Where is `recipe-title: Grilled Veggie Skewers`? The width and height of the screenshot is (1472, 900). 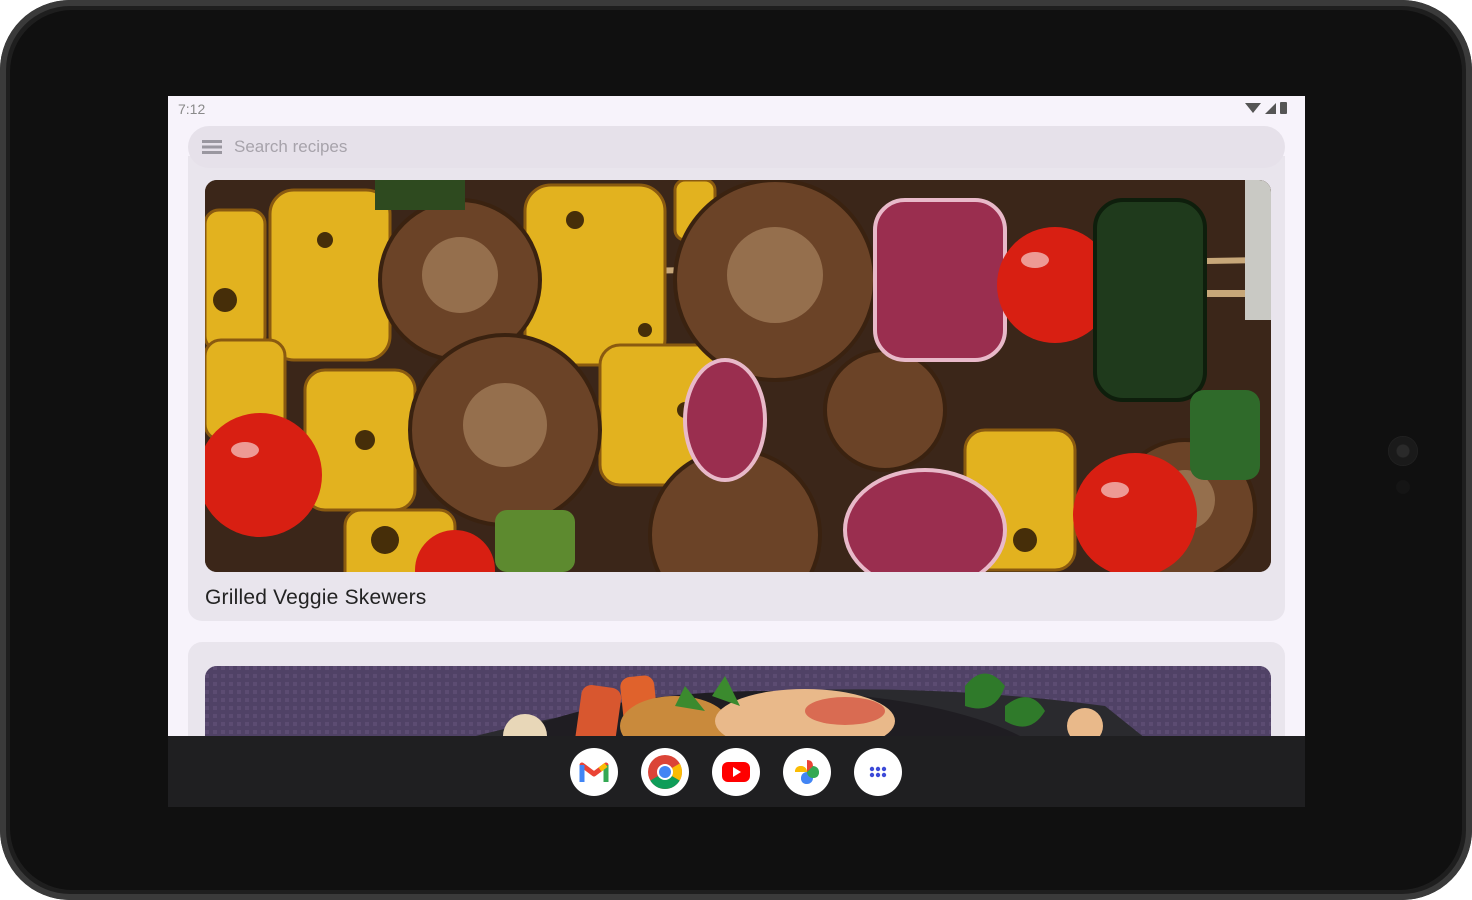 recipe-title: Grilled Veggie Skewers is located at coordinates (316, 598).